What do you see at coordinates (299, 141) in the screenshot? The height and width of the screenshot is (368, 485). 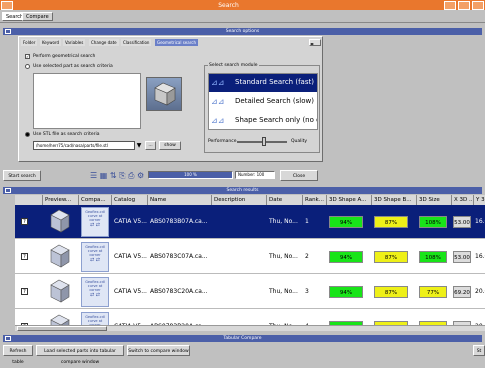 I see `quality-label: Quality` at bounding box center [299, 141].